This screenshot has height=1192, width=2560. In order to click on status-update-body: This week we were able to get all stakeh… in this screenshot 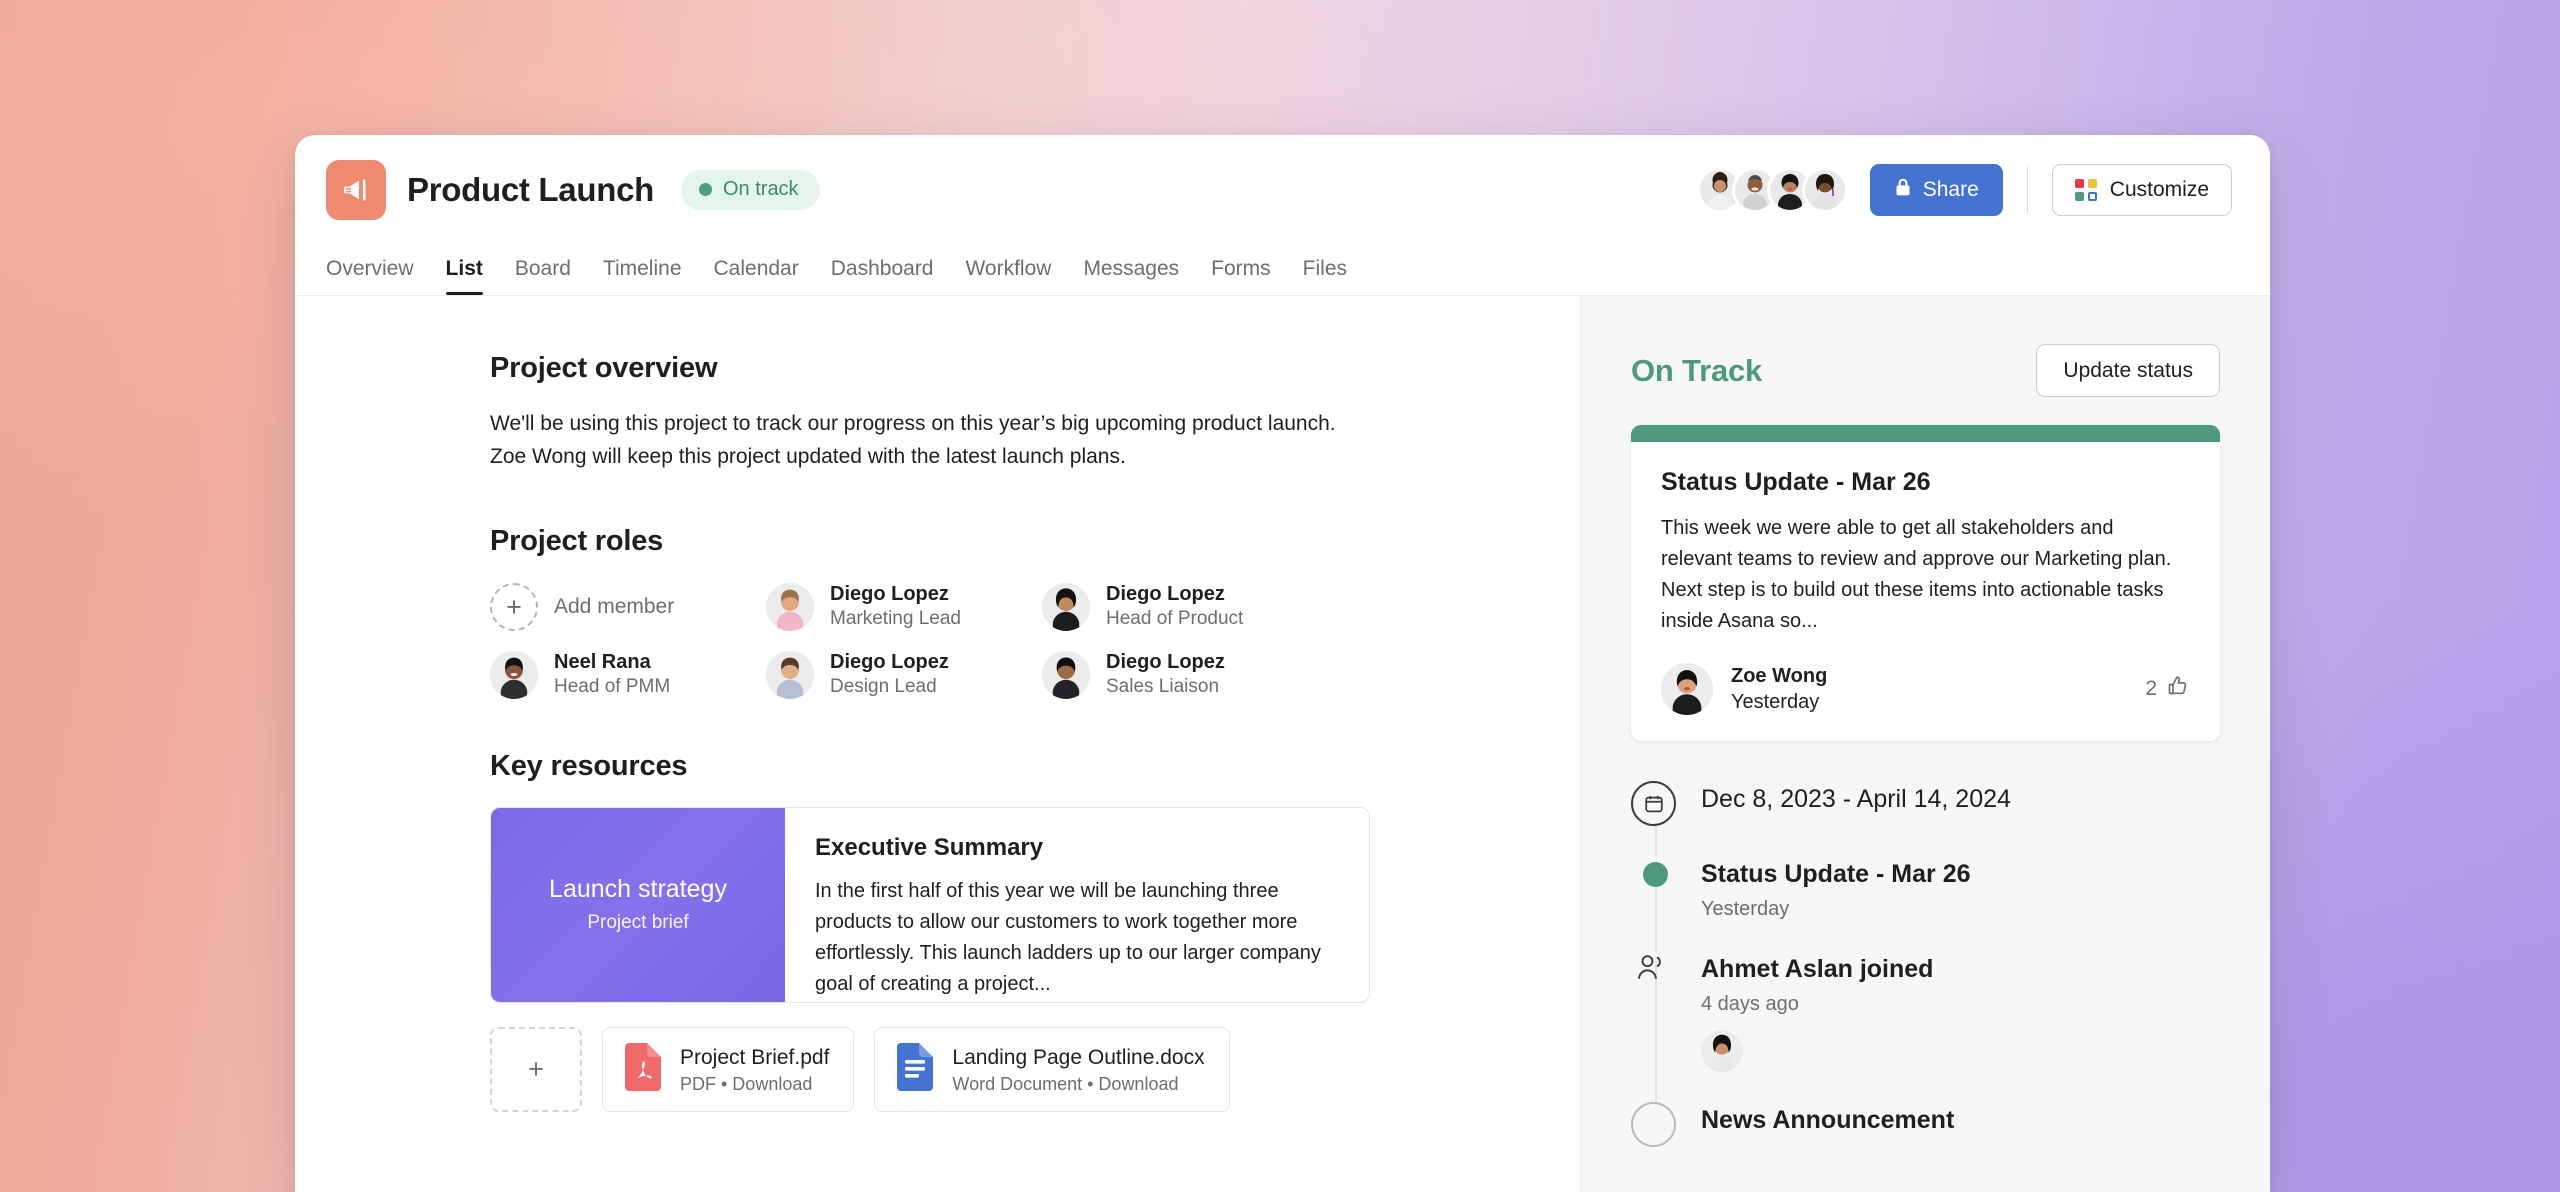, I will do `click(1916, 574)`.